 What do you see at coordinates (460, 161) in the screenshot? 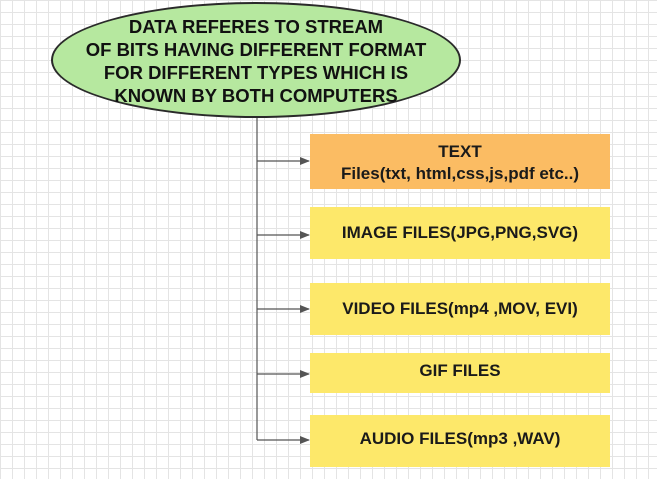
I see `child-node-text-files: TEXT Files(txt, html,css,js,pdf etc..)` at bounding box center [460, 161].